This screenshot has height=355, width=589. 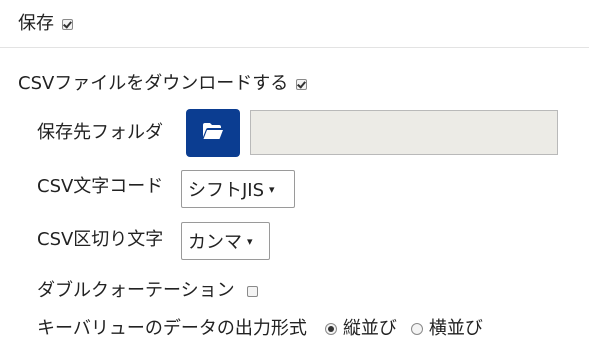 I want to click on radio-option-vertical: 縦並び, so click(x=360, y=329).